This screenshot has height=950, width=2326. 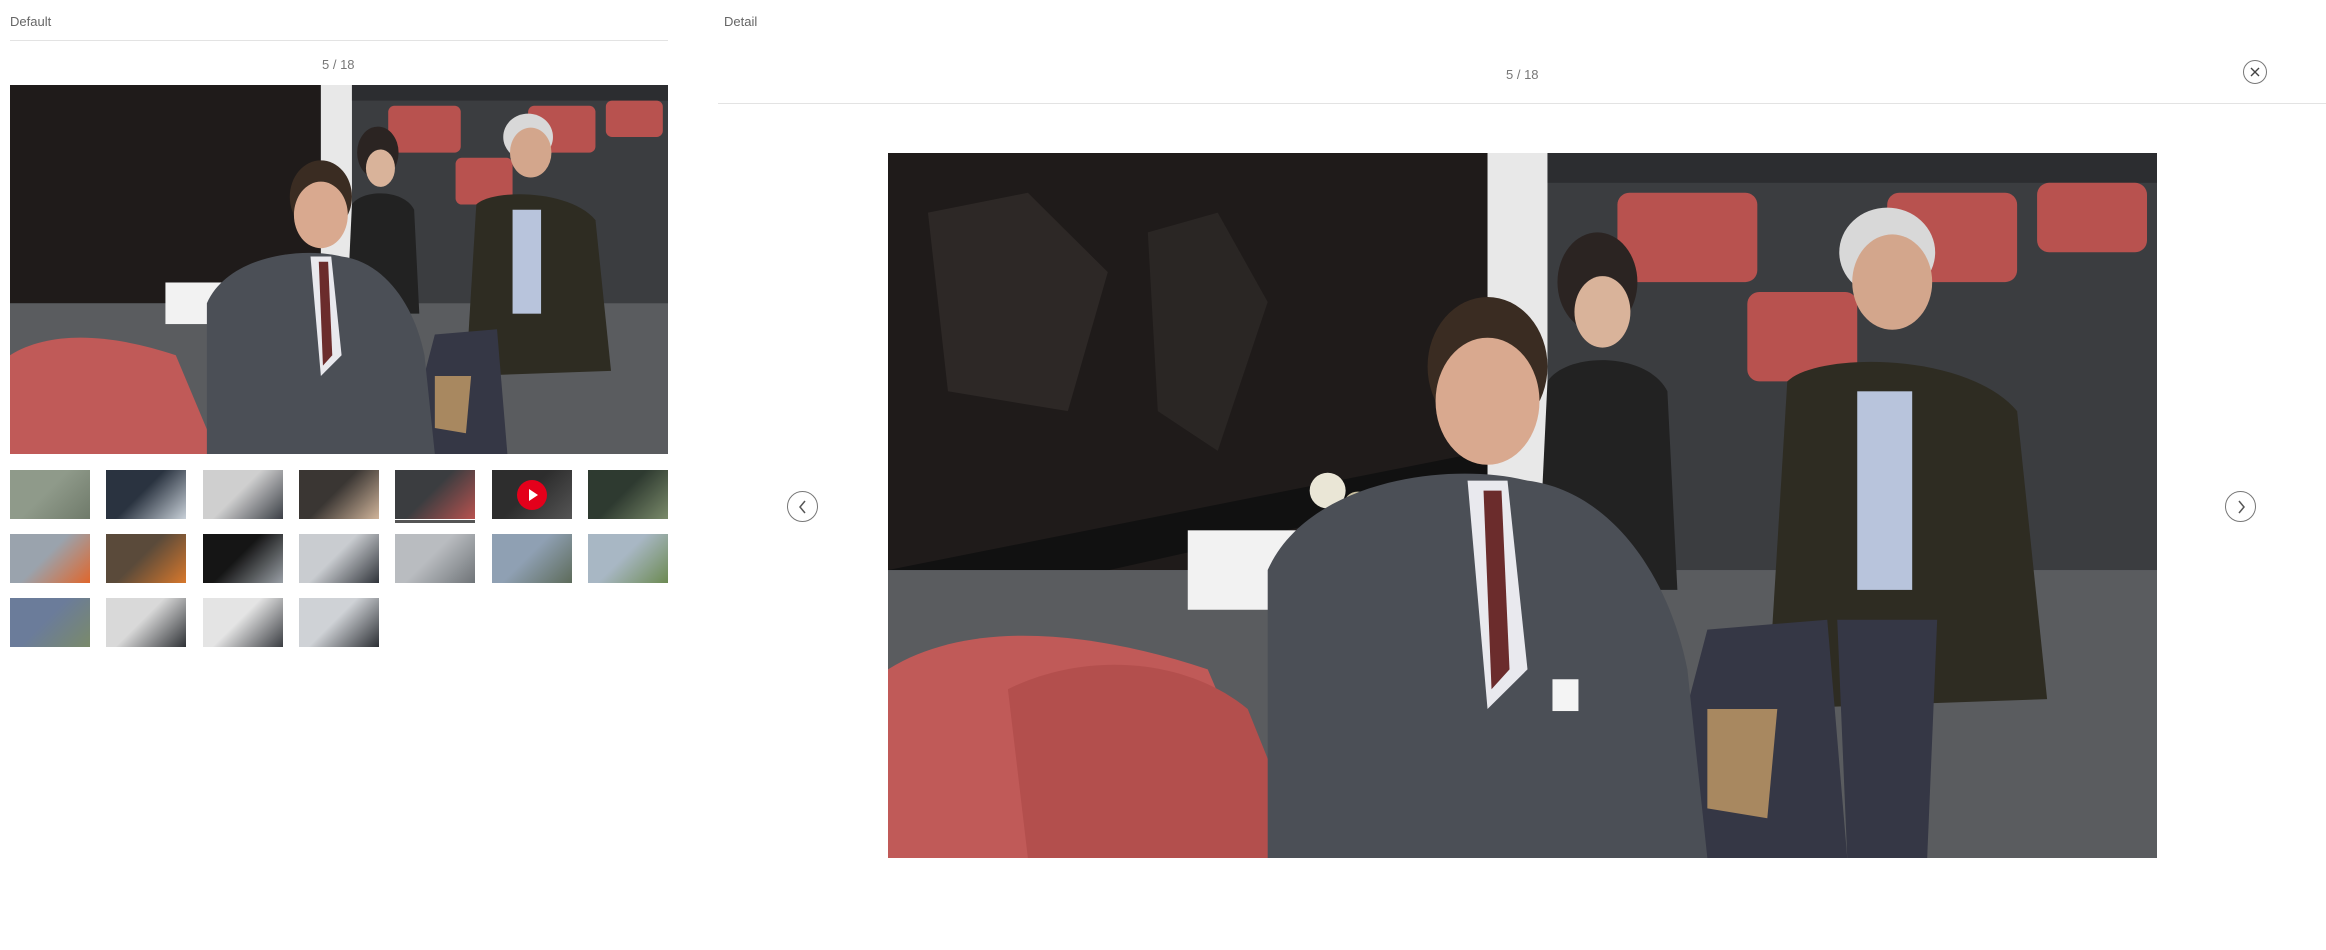 I want to click on chevron-left-icon, so click(x=802, y=506).